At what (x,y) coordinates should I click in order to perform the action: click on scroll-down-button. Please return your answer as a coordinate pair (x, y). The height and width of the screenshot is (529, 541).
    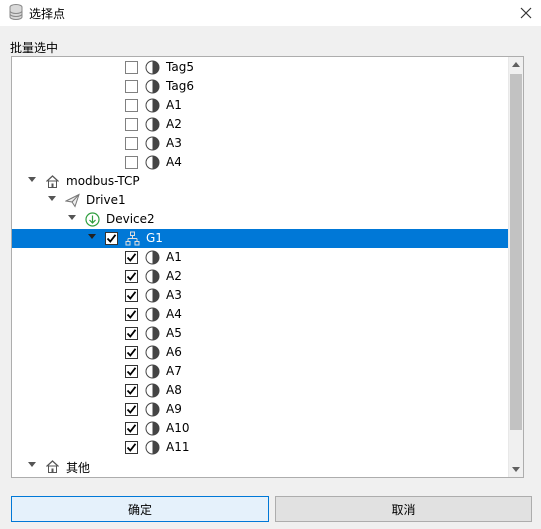
    Looking at the image, I should click on (516, 469).